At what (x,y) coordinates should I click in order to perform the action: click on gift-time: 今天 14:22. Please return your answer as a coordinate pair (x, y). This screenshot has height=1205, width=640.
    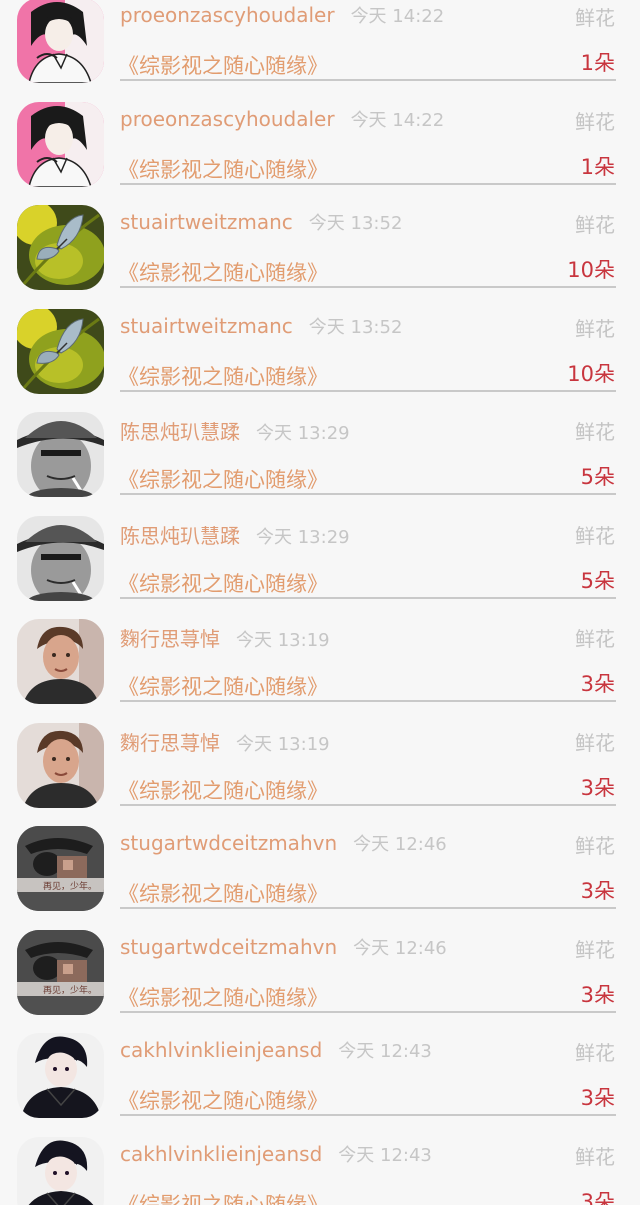
    Looking at the image, I should click on (397, 120).